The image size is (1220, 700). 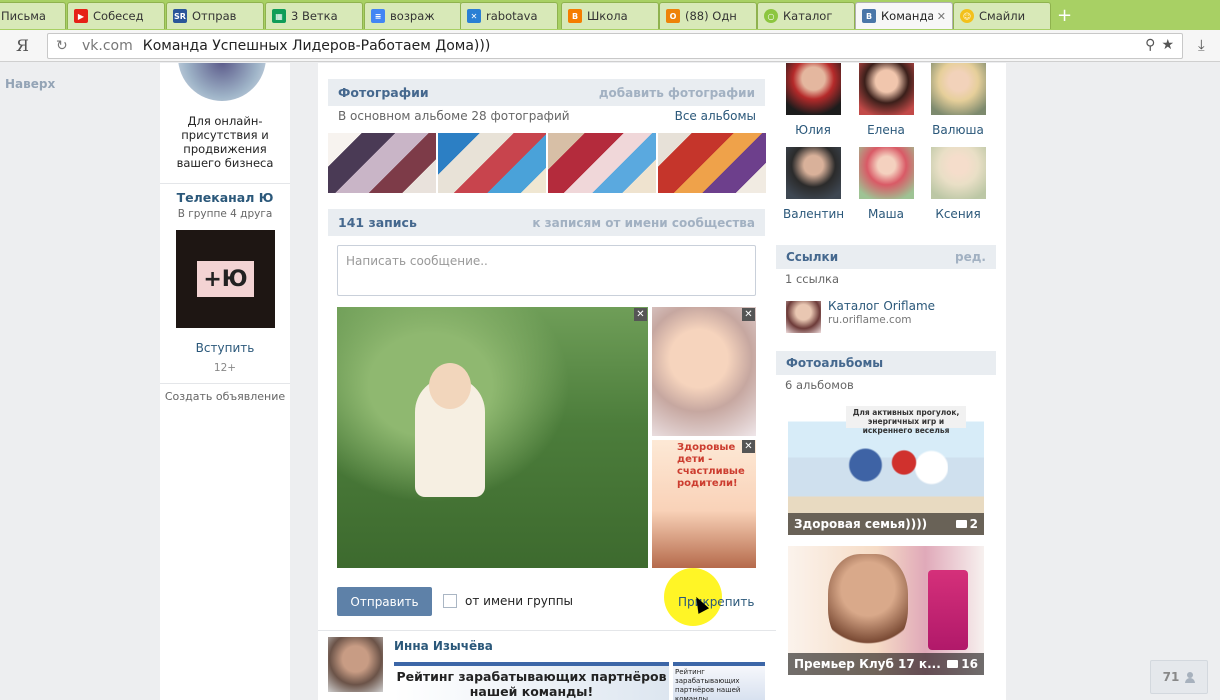 What do you see at coordinates (812, 279) in the screenshot?
I see `links-count: 1 ссылка` at bounding box center [812, 279].